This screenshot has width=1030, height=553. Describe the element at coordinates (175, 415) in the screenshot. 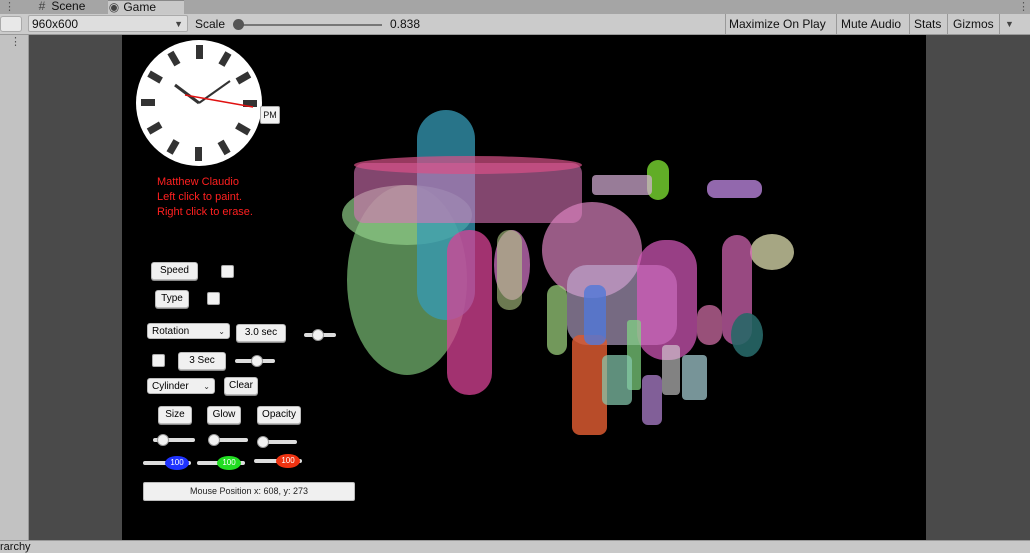

I see `size-button: Size` at that location.